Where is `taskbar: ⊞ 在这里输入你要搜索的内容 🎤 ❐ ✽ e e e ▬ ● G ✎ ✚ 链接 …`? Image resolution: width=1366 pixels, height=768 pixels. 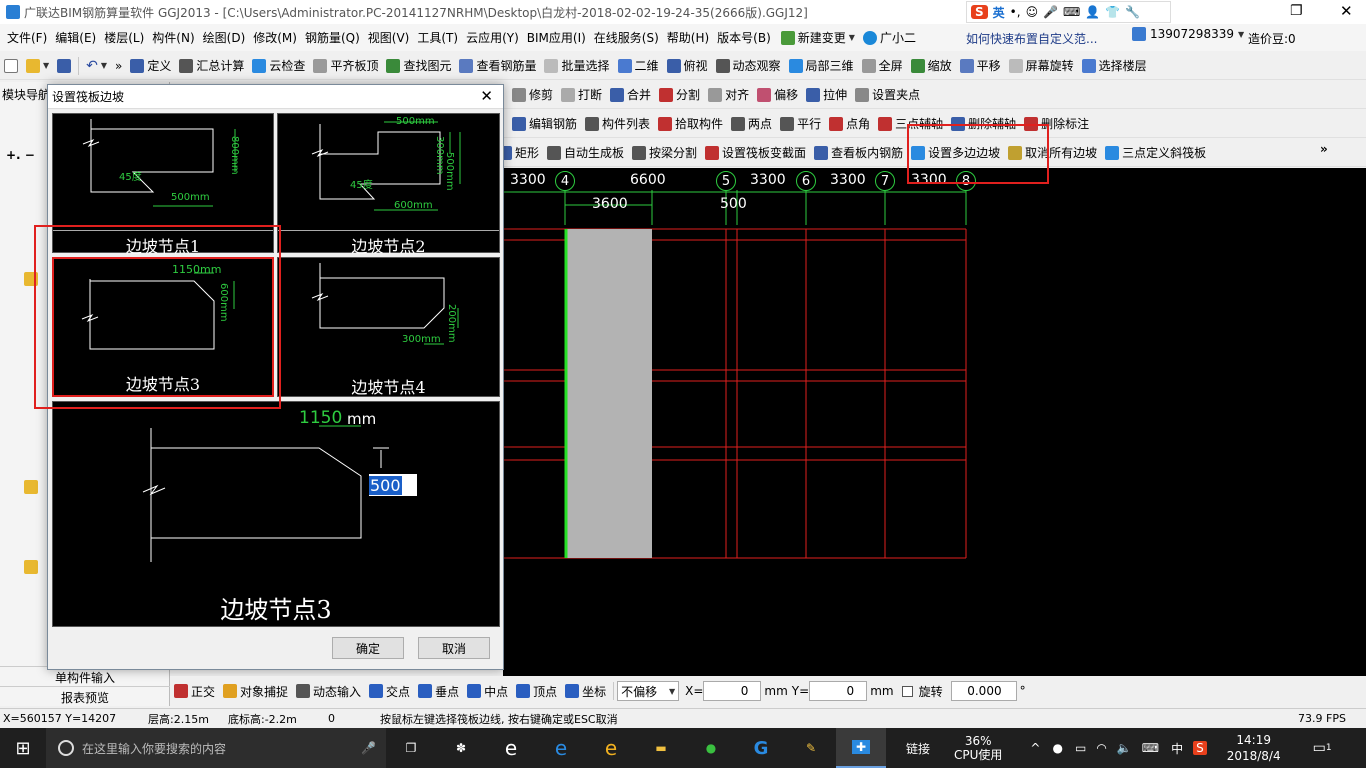
taskbar: ⊞ 在这里输入你要搜索的内容 🎤 ❐ ✽ e e e ▬ ● G ✎ ✚ 链接 … is located at coordinates (683, 748).